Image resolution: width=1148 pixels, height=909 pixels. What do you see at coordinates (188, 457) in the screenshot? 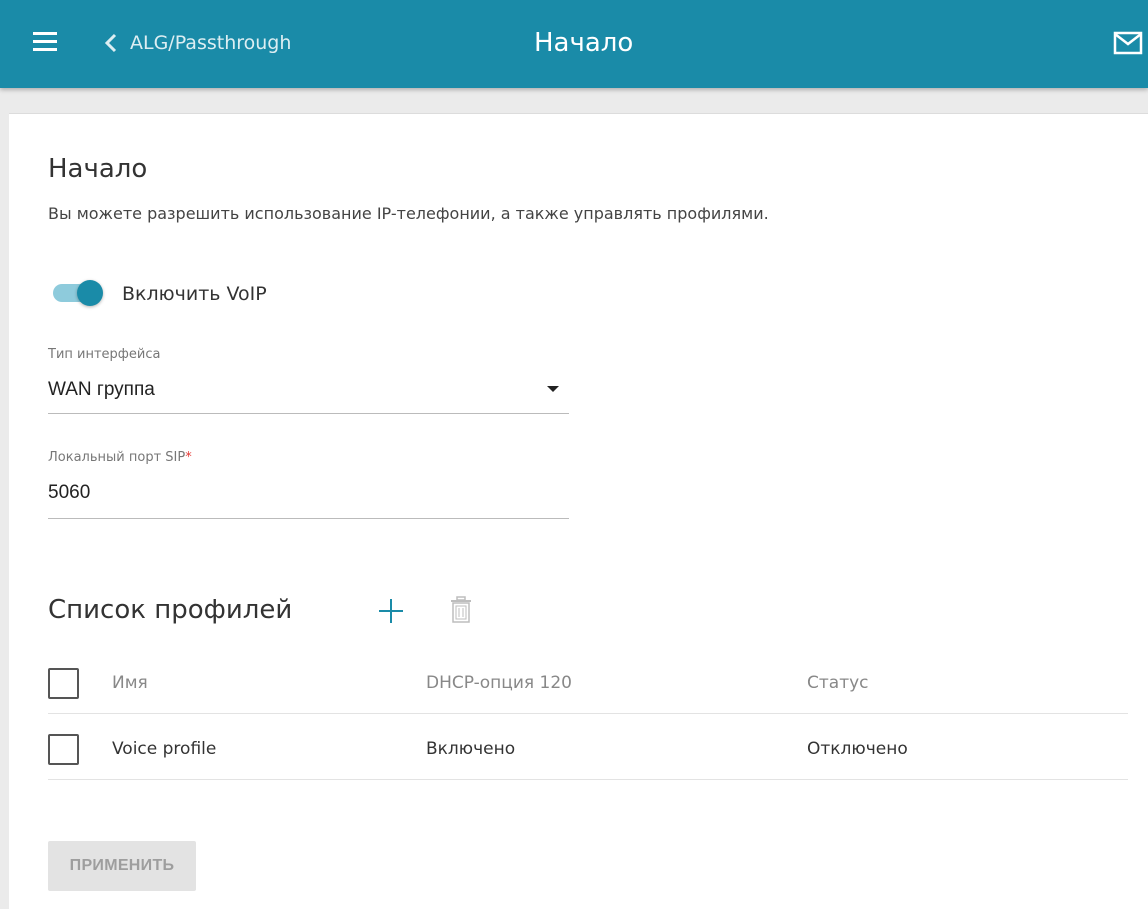
I see `required-mark: *` at bounding box center [188, 457].